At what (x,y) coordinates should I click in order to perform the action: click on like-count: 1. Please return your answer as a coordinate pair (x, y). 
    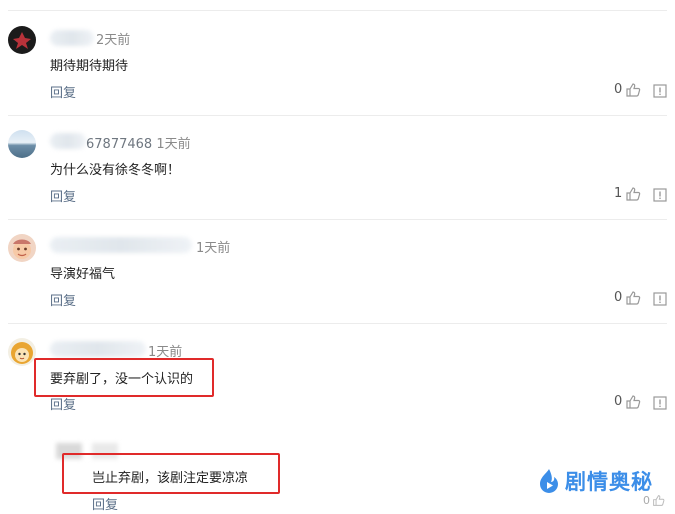
    Looking at the image, I should click on (618, 193).